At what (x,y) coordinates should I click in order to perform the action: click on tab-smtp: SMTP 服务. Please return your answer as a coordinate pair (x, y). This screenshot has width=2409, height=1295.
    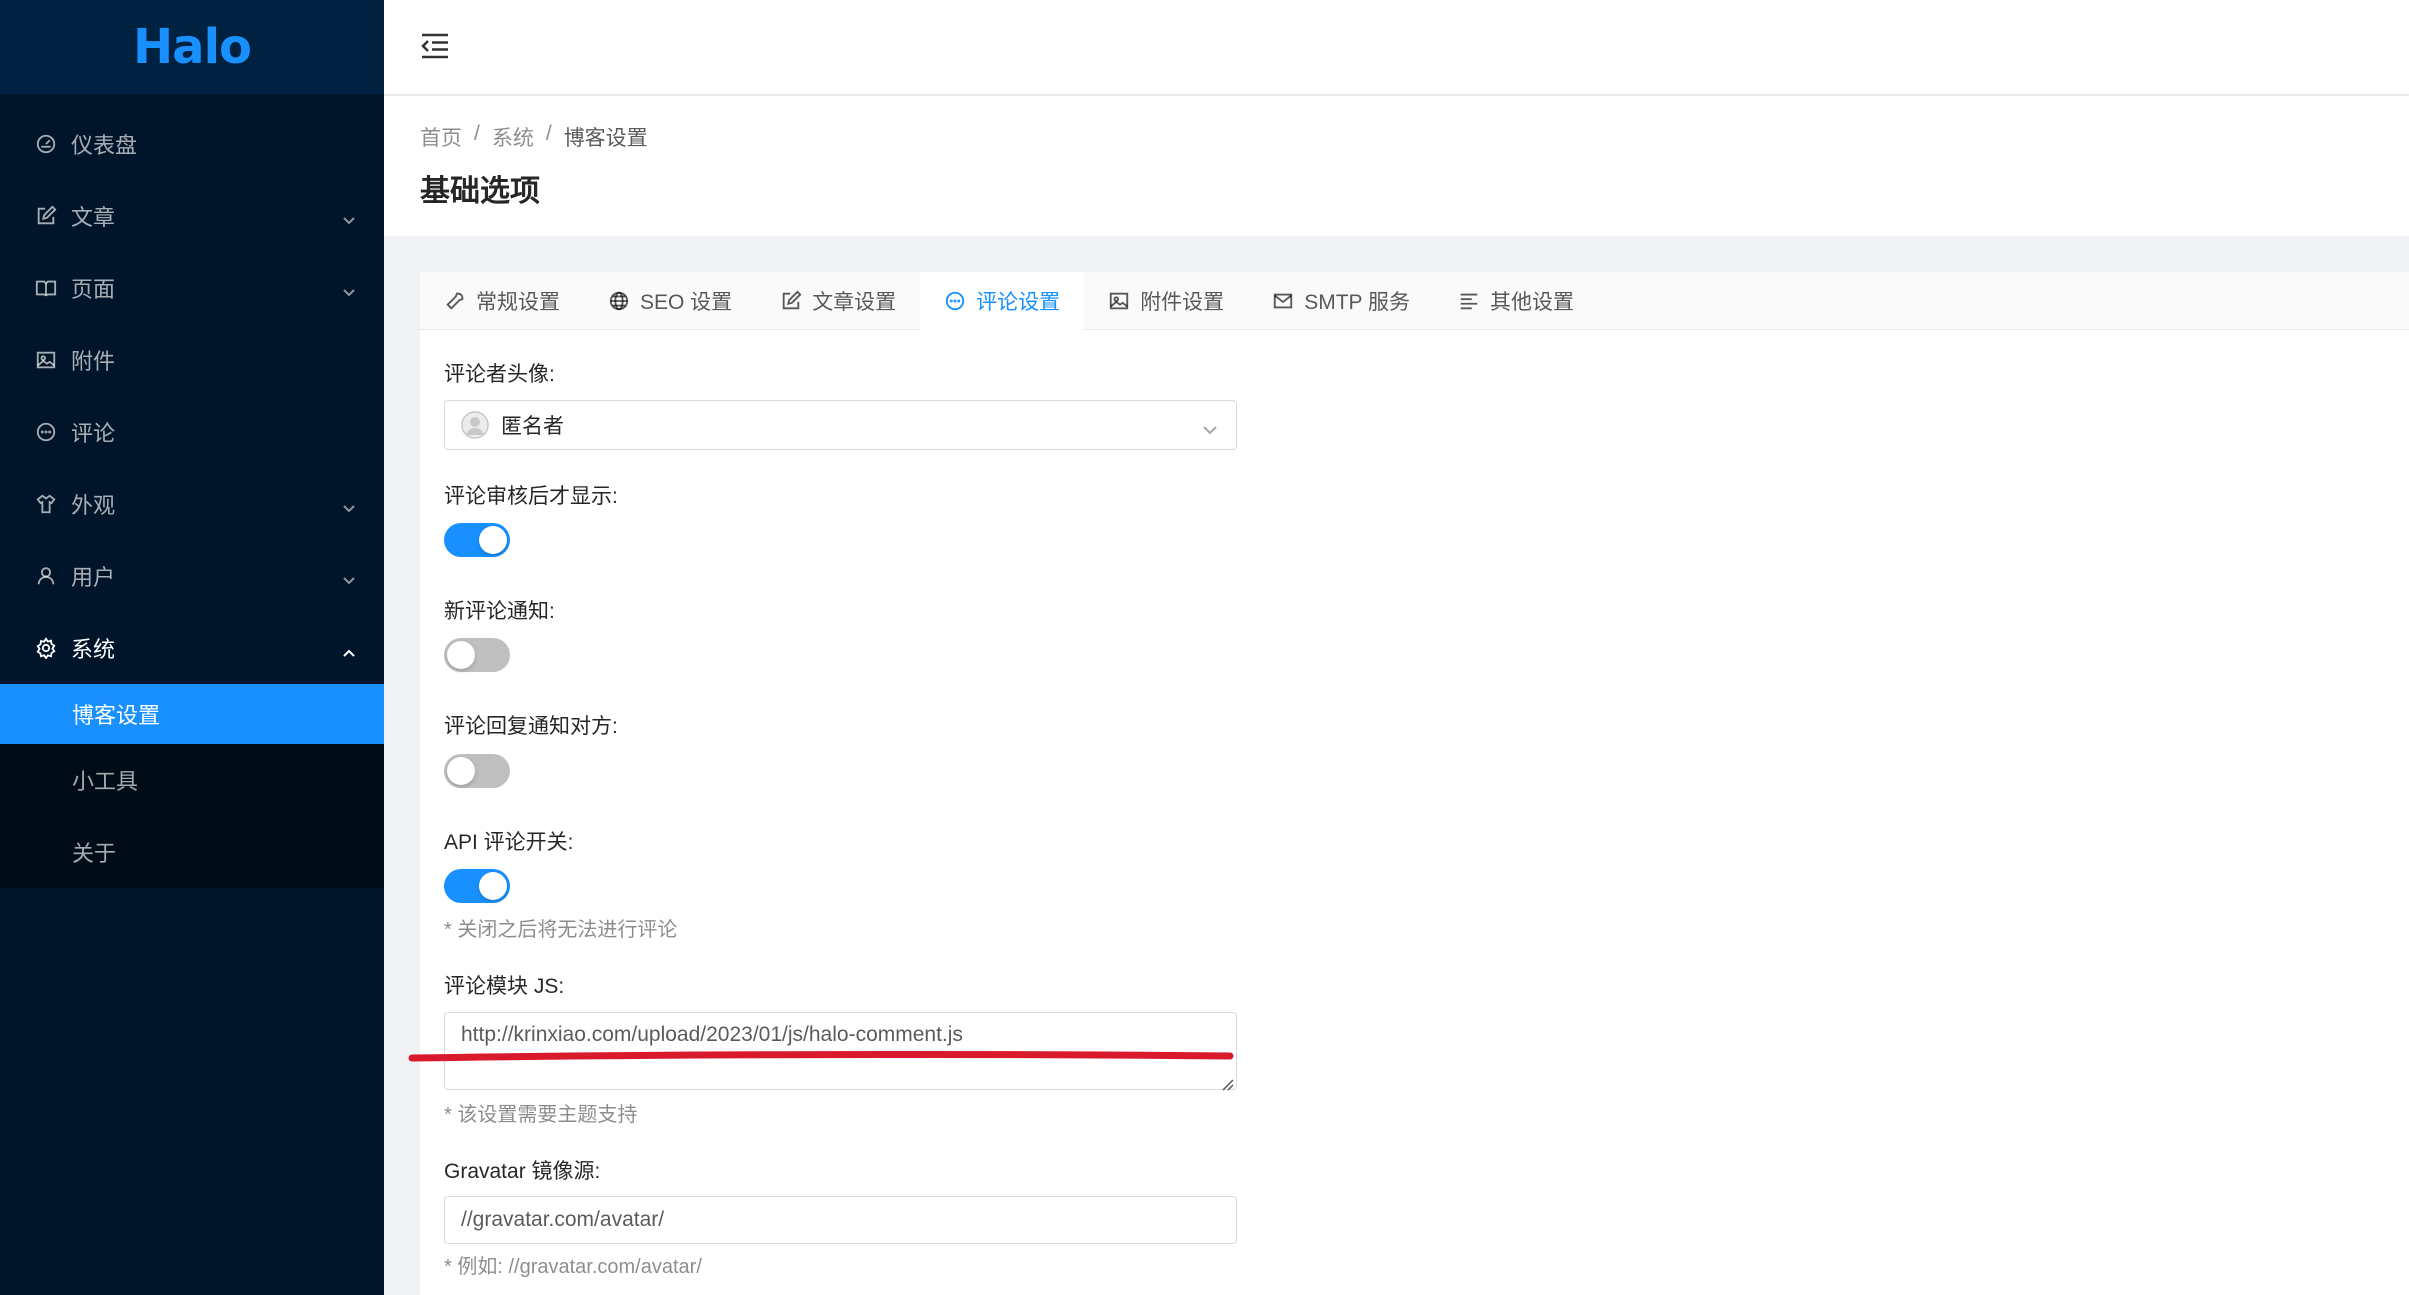
    Looking at the image, I should click on (1341, 301).